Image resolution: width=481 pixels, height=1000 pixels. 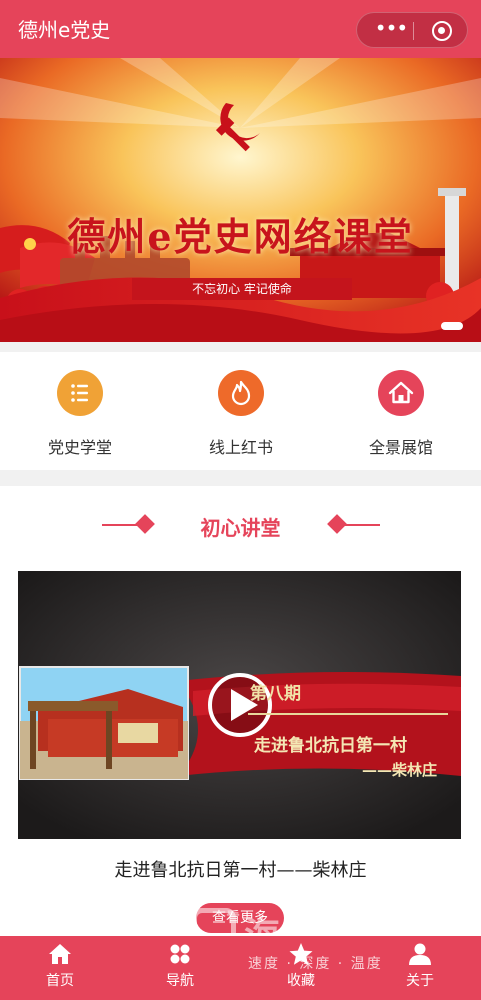 I want to click on capsule-divider, so click(x=413, y=31).